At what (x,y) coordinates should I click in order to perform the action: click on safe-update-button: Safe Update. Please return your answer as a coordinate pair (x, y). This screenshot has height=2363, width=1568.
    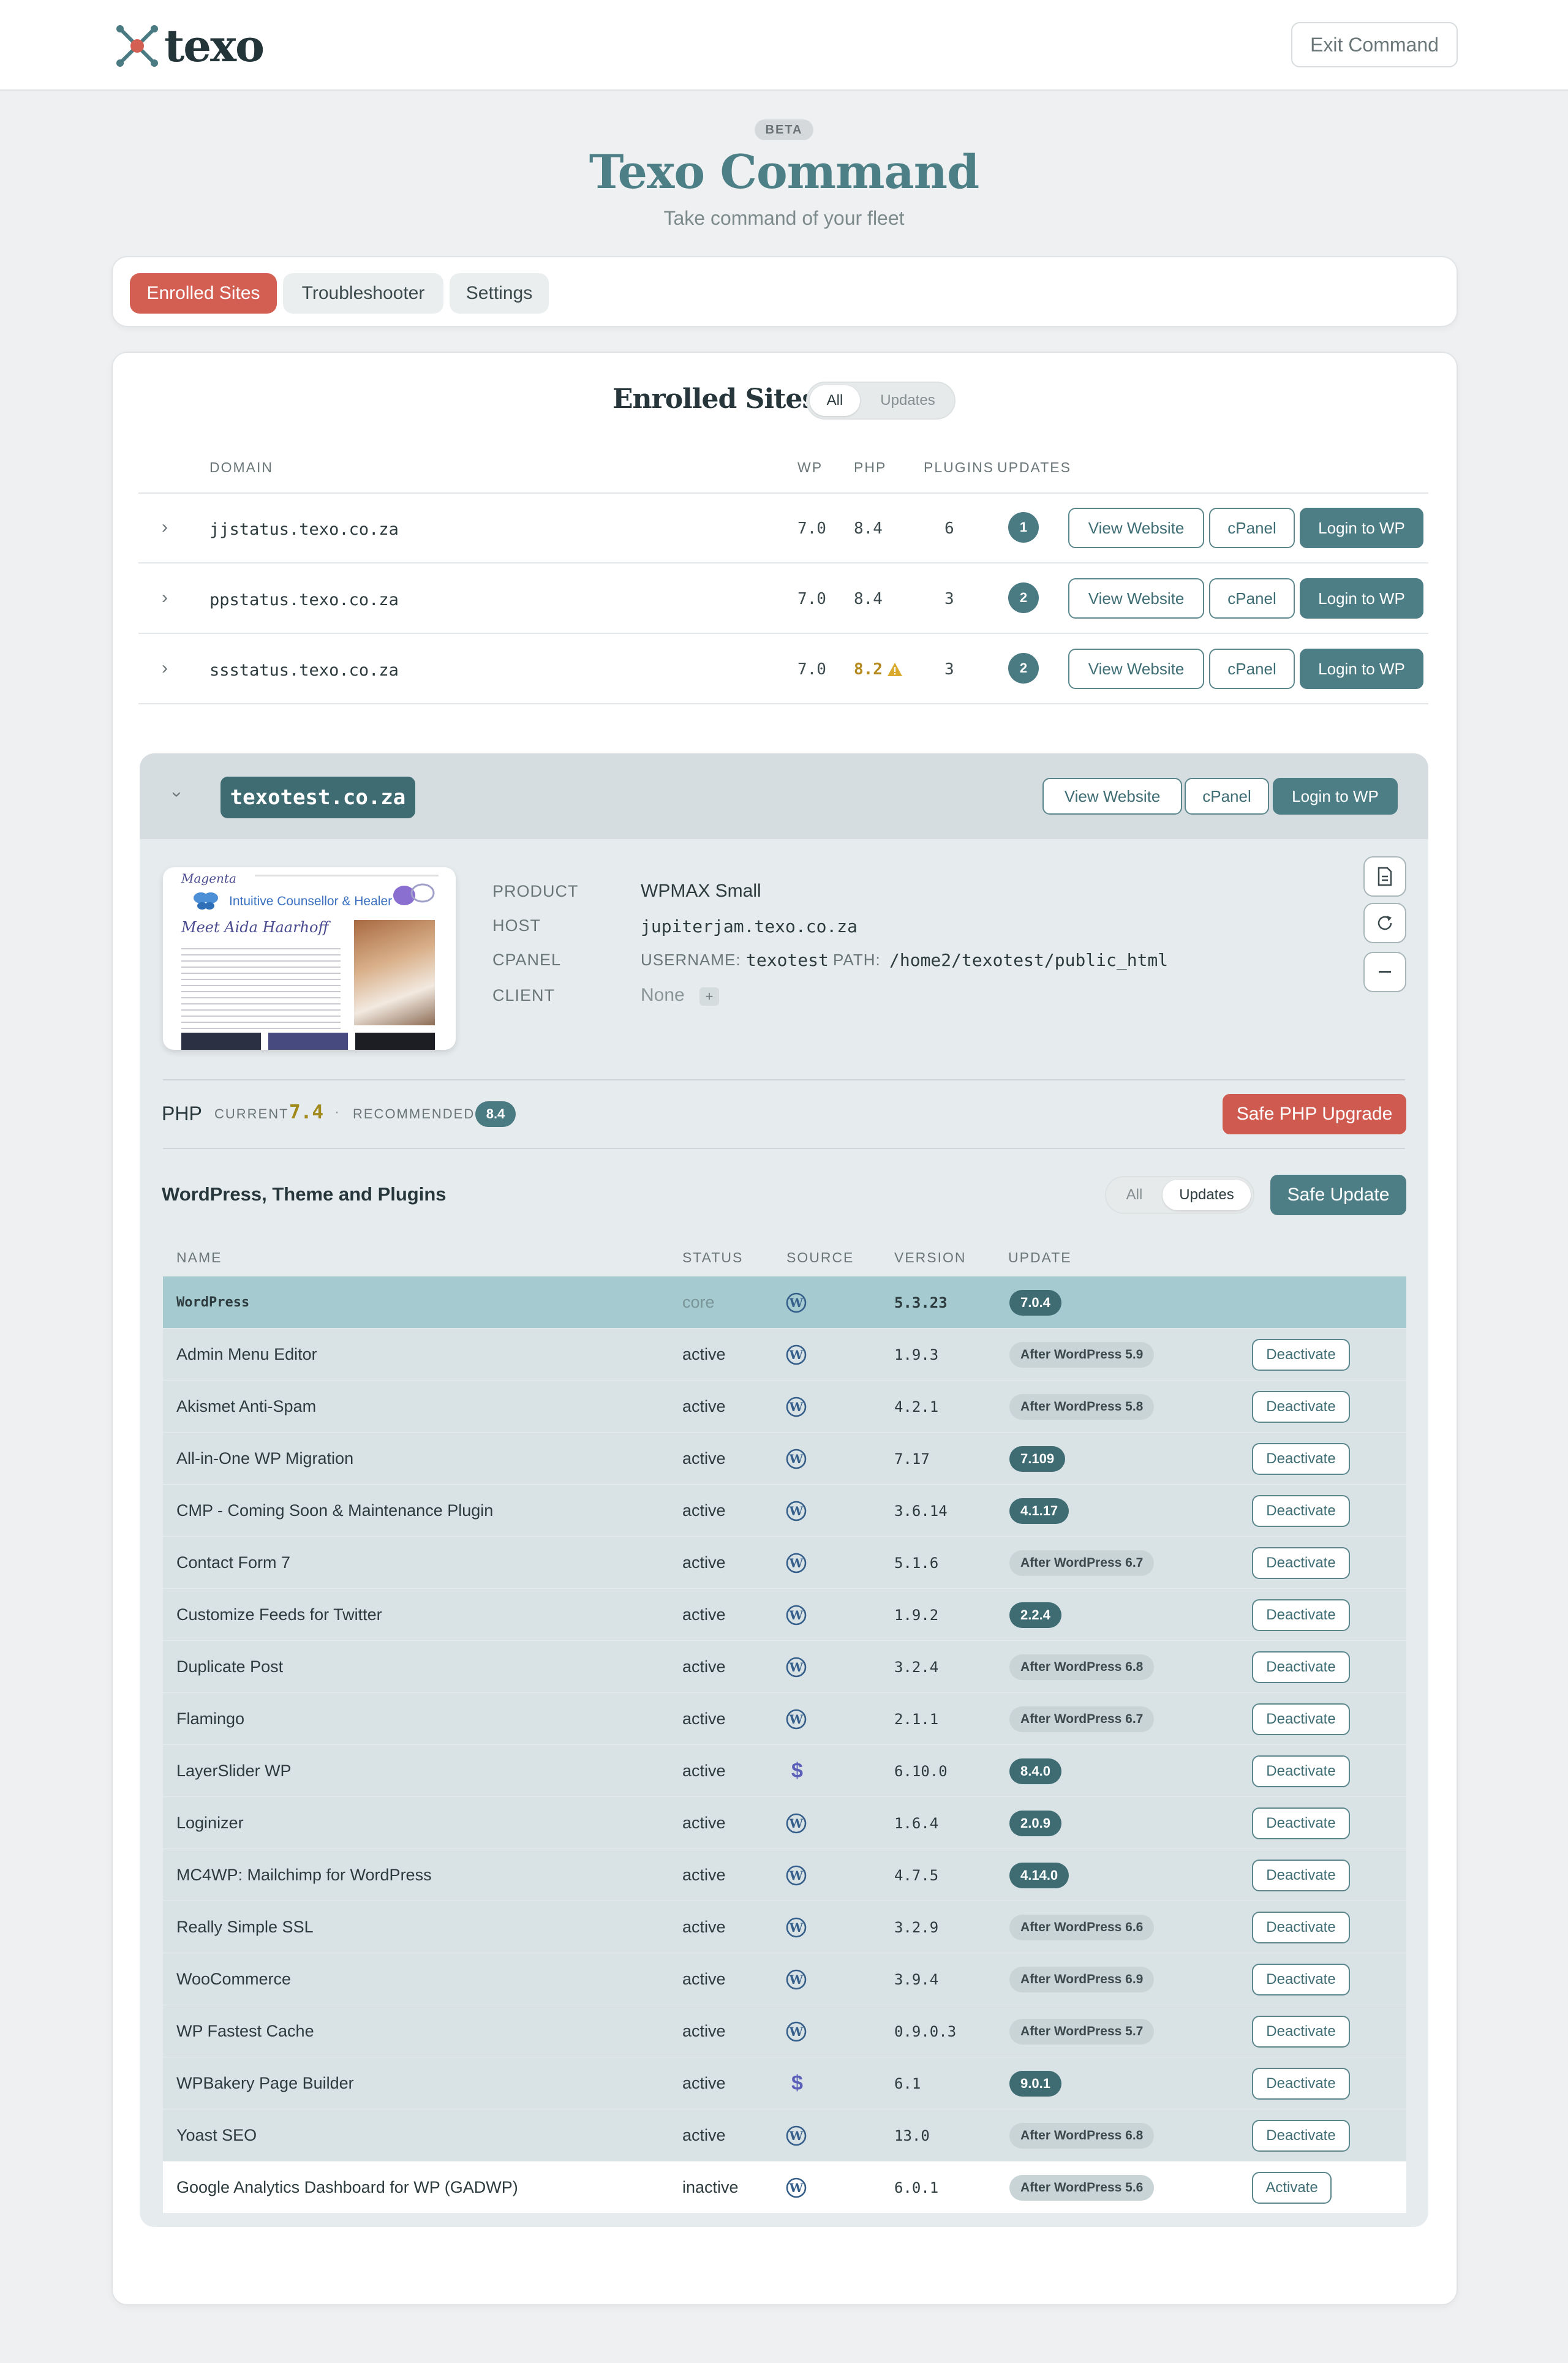
    Looking at the image, I should click on (1338, 1195).